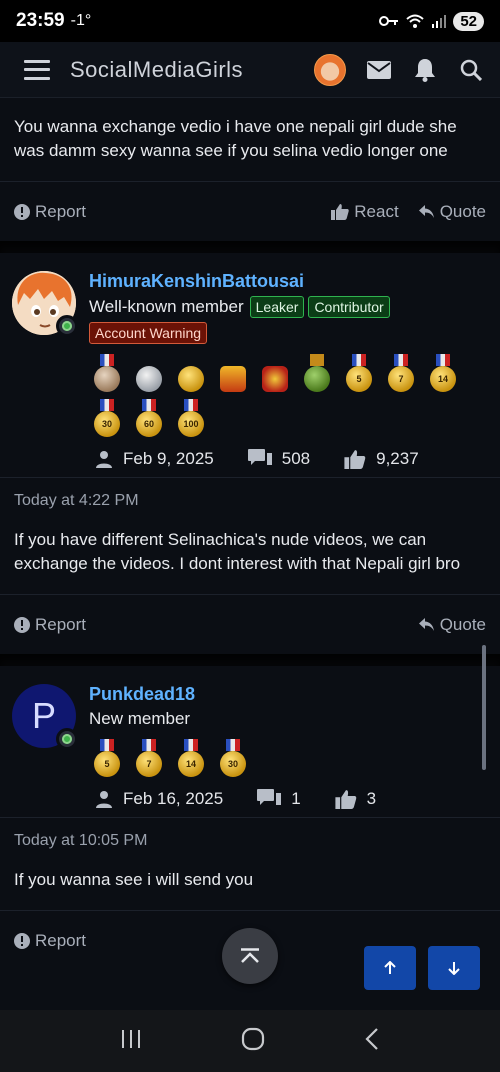  What do you see at coordinates (130, 1038) in the screenshot?
I see `recents-icon` at bounding box center [130, 1038].